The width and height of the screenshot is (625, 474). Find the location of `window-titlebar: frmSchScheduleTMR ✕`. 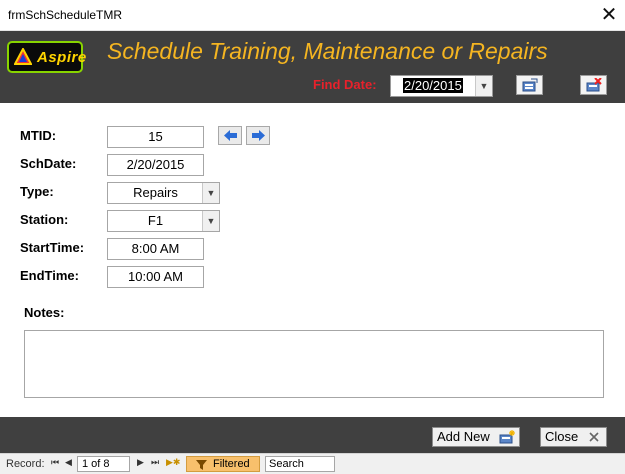

window-titlebar: frmSchScheduleTMR ✕ is located at coordinates (312, 15).